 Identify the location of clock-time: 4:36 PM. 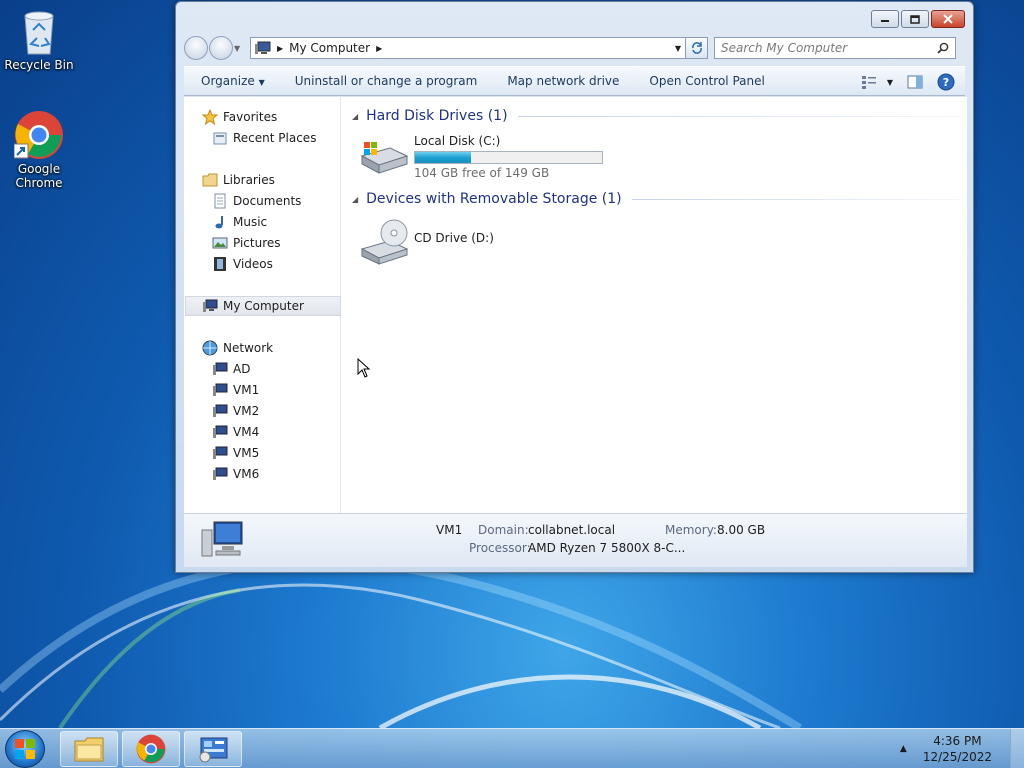
(957, 741).